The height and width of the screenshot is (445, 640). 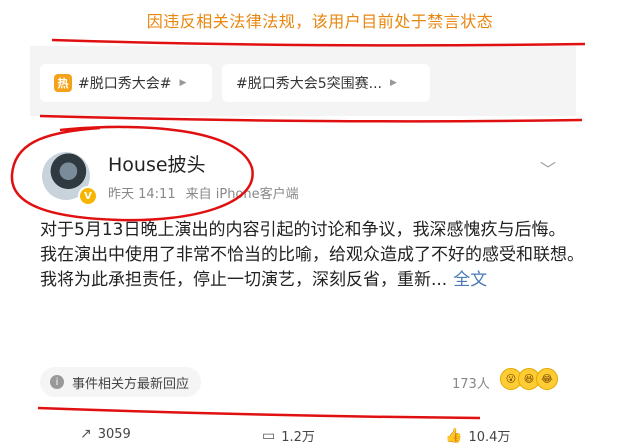 I want to click on comment-icon: ▭, so click(x=269, y=435).